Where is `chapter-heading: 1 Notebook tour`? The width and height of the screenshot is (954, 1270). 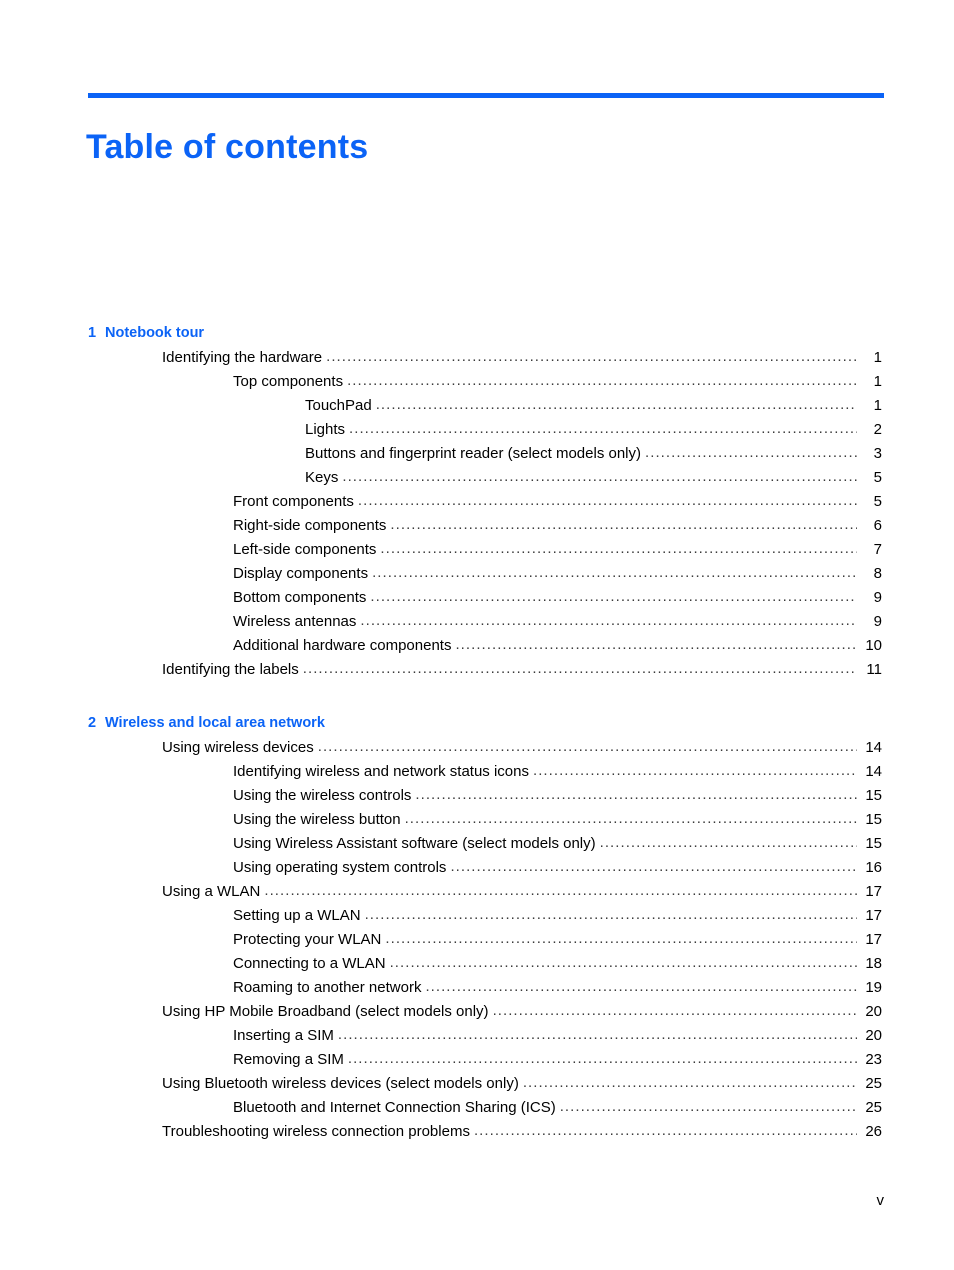 chapter-heading: 1 Notebook tour is located at coordinates (521, 333).